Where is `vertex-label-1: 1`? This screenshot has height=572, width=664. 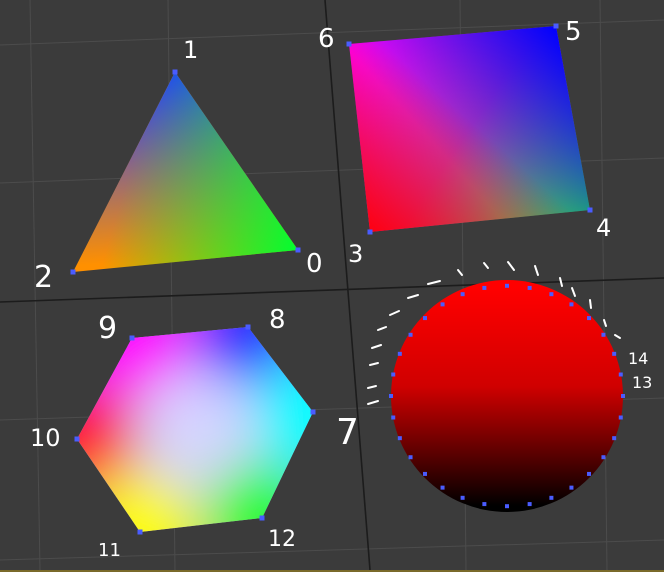
vertex-label-1: 1 is located at coordinates (190, 50).